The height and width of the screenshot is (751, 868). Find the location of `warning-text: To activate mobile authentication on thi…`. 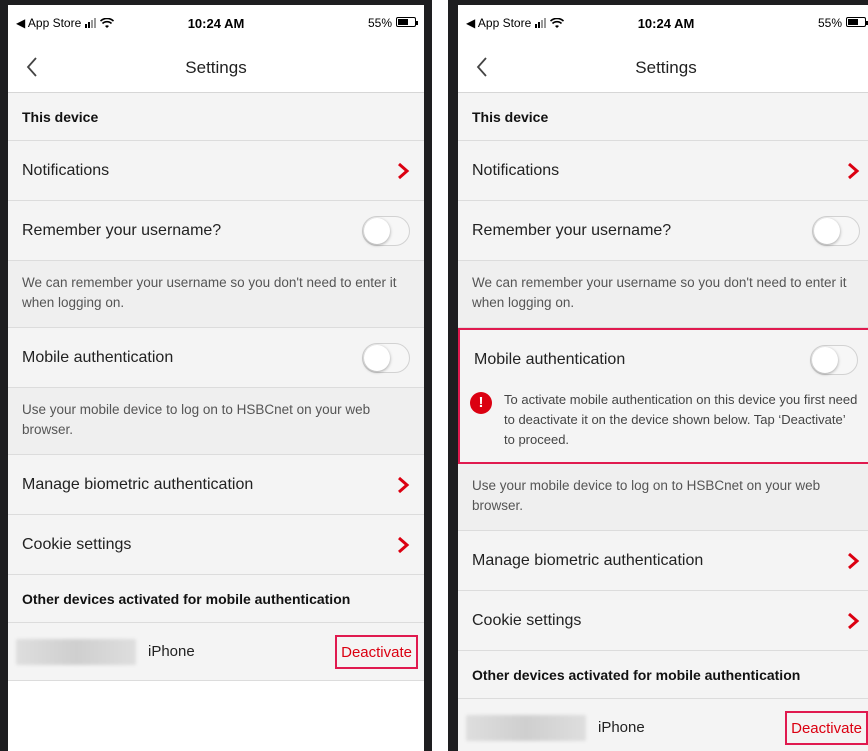

warning-text: To activate mobile authentication on thi… is located at coordinates (681, 419).